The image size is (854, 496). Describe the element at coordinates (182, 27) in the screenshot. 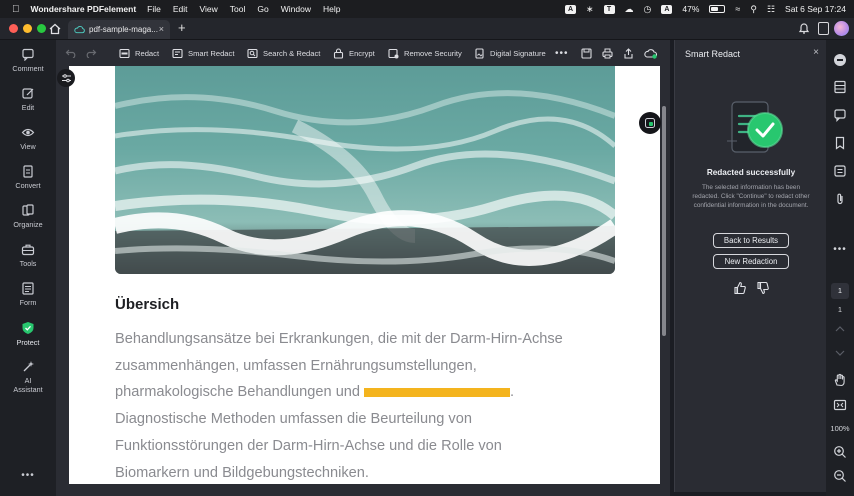

I see `new-tab-button: +` at that location.